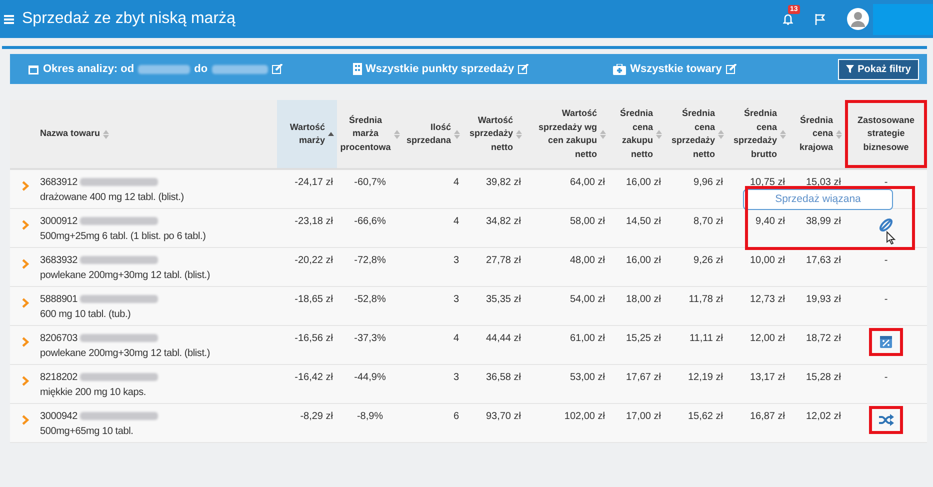  Describe the element at coordinates (705, 377) in the screenshot. I see `table-cell: 12,19 zł` at that location.